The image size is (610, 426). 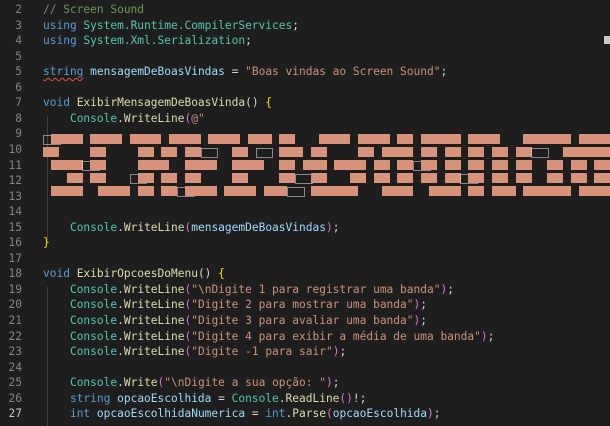 What do you see at coordinates (305, 243) in the screenshot?
I see `code-line: 16}` at bounding box center [305, 243].